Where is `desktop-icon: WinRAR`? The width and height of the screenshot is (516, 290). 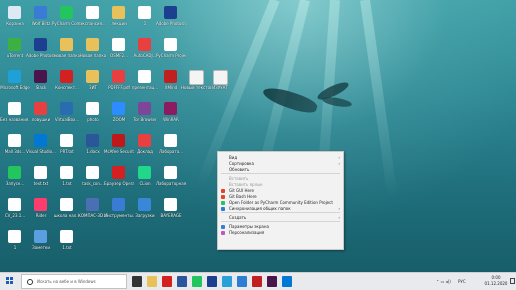 desktop-icon: WinRAR is located at coordinates (171, 114).